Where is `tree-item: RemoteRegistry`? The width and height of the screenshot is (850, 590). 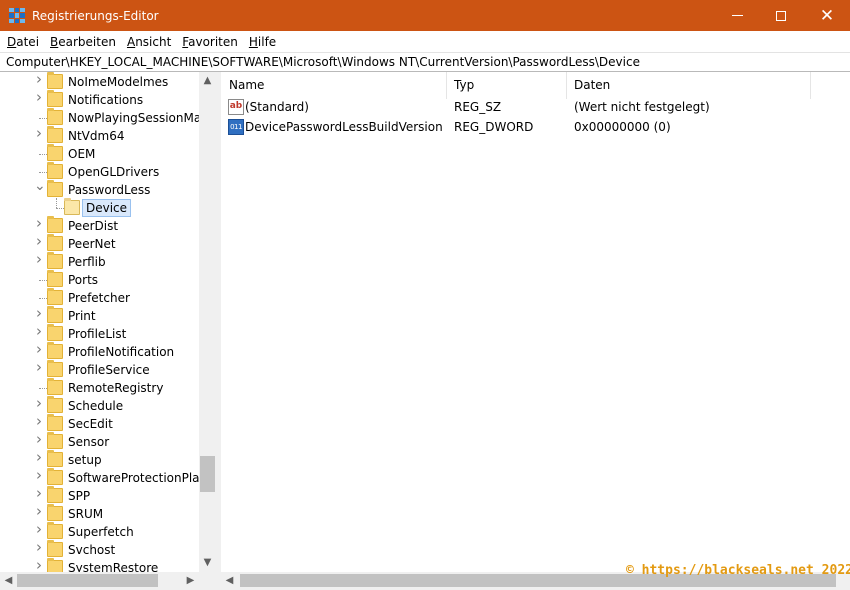 tree-item: RemoteRegistry is located at coordinates (100, 387).